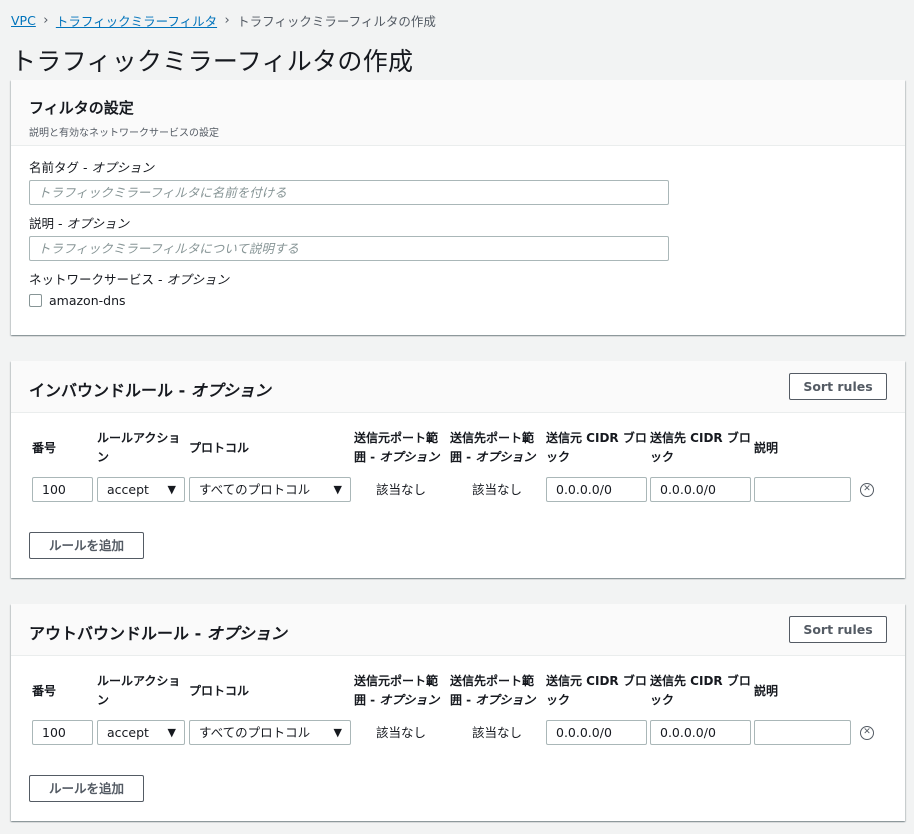 The width and height of the screenshot is (914, 834). I want to click on outbound-header-dst-port-text: 囲 -, so click(463, 700).